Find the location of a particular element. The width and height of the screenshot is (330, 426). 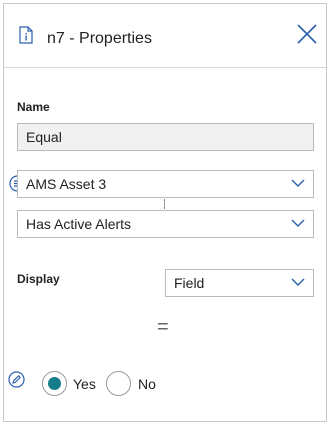

display-select-value: Field is located at coordinates (189, 283).